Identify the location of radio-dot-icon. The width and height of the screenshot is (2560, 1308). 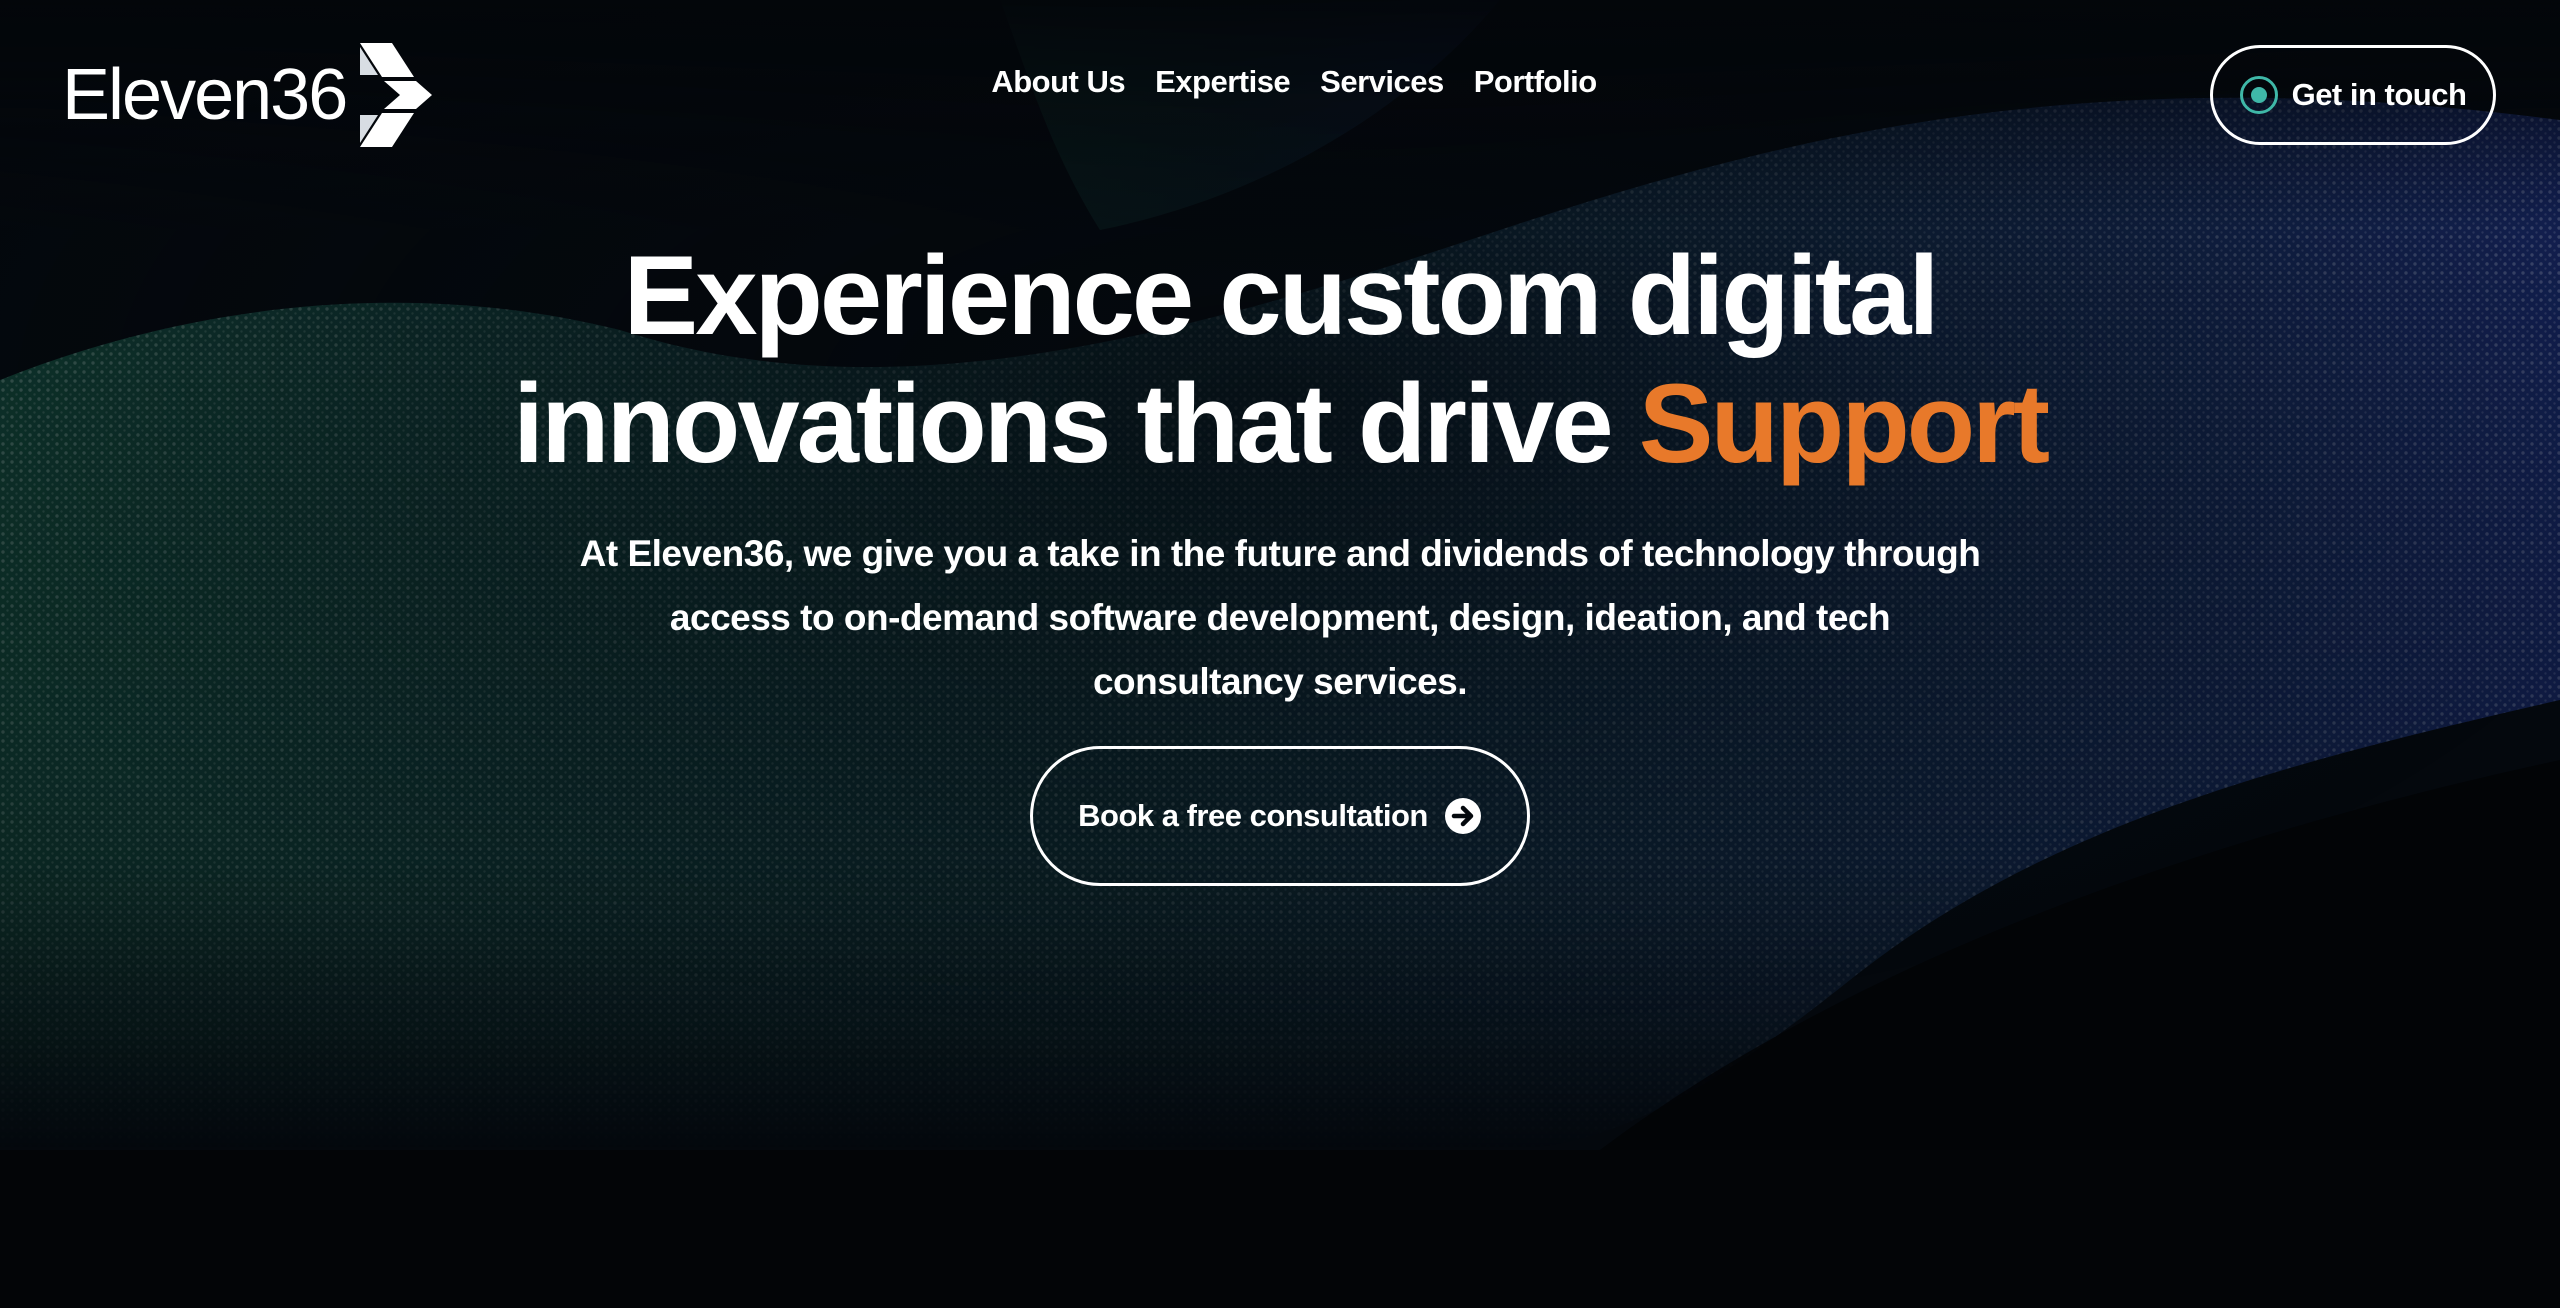
(2258, 95).